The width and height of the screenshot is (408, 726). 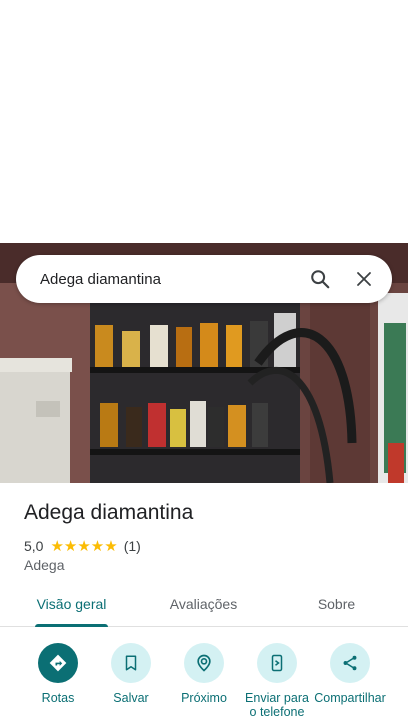 What do you see at coordinates (204, 698) in the screenshot?
I see `nearby-label: Próximo` at bounding box center [204, 698].